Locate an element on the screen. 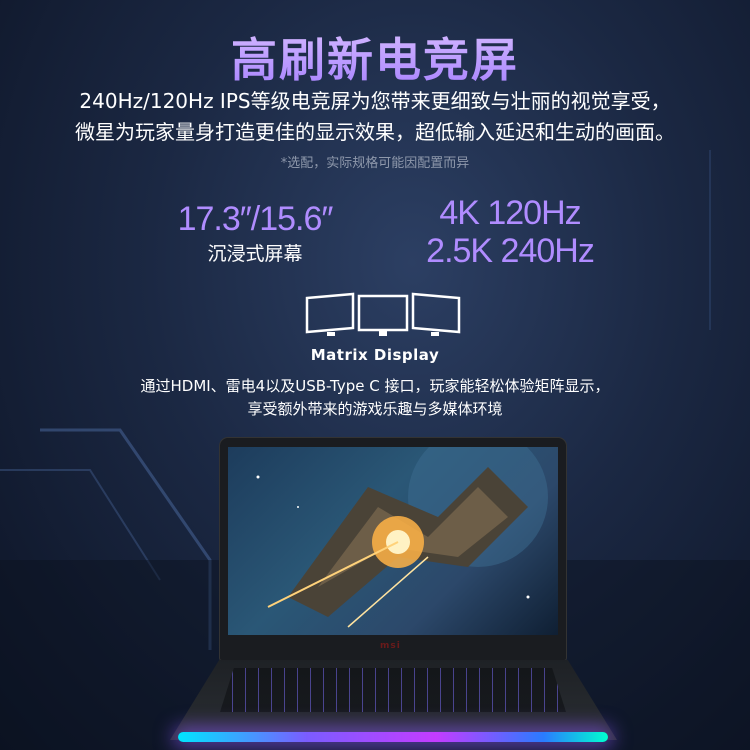 The image size is (750, 750). resolution-4k: 4K 120Hz is located at coordinates (510, 213).